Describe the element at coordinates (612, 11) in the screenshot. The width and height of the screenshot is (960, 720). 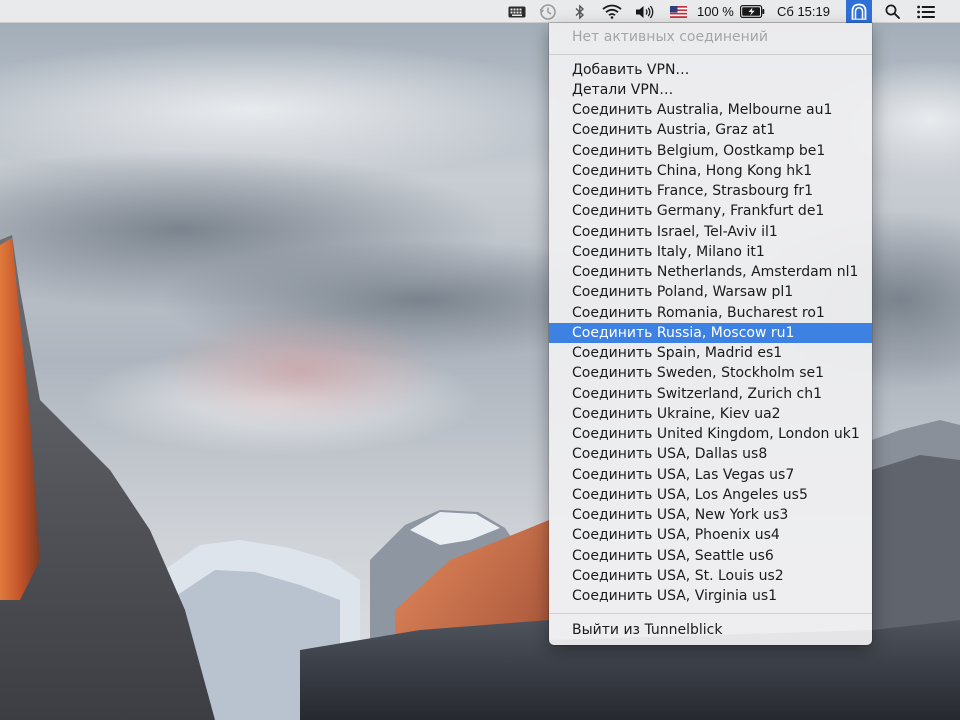
I see `wifi-icon` at that location.